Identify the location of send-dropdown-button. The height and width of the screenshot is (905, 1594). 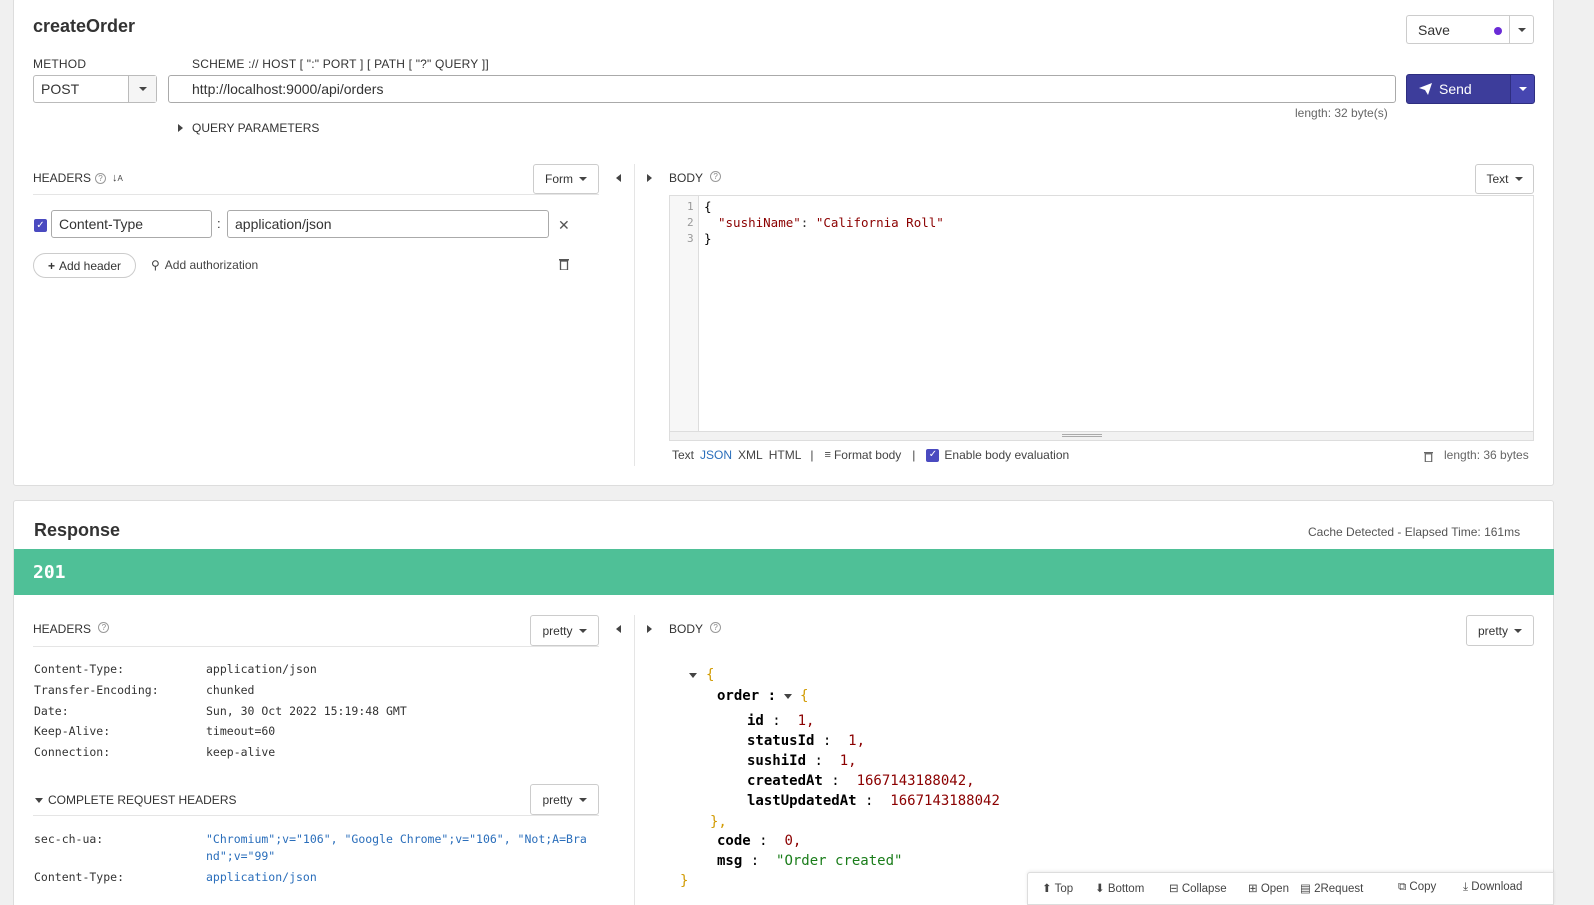
(1522, 89).